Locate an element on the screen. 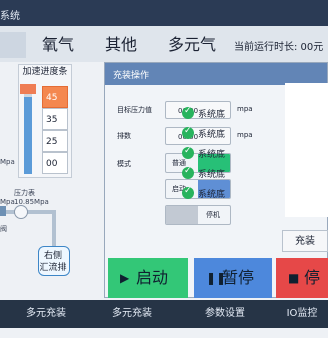 Image resolution: width=328 pixels, height=338 pixels. tab-other: 其他 is located at coordinates (121, 45).